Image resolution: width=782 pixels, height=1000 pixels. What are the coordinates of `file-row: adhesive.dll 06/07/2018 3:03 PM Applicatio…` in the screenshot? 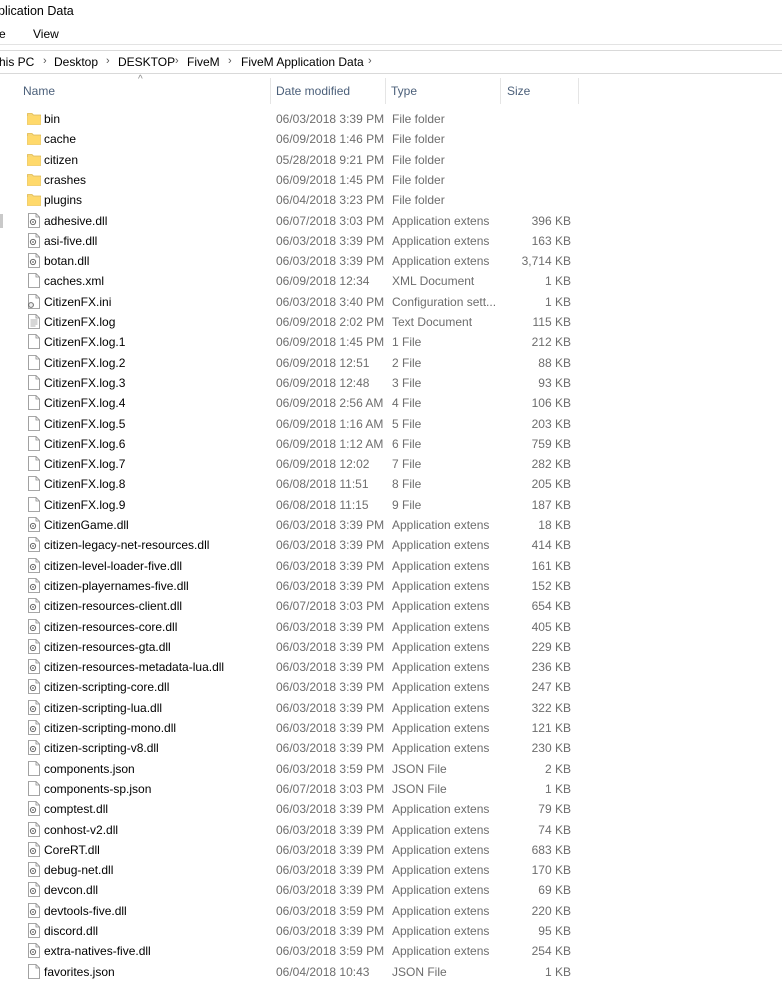 It's located at (391, 221).